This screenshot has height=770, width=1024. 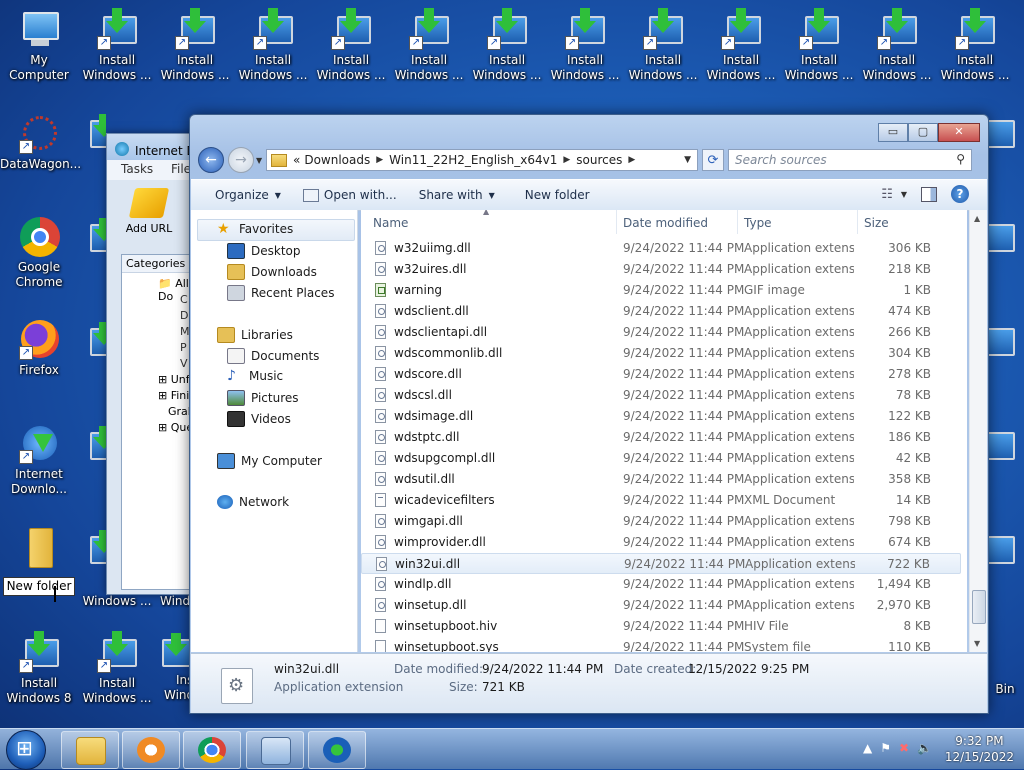 I want to click on refresh-button: ⟳, so click(x=713, y=160).